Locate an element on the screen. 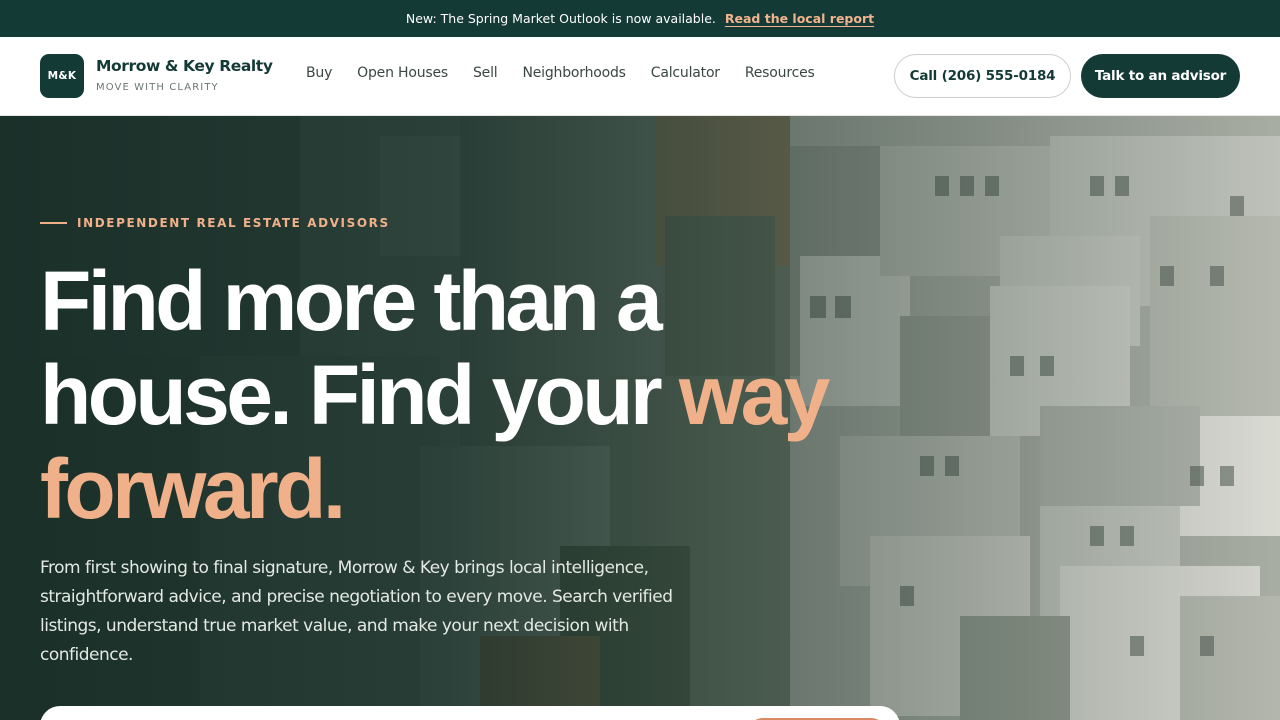 The height and width of the screenshot is (720, 1280). eyebrow-text: INDEPENDENT REAL ESTATE ADVISORS is located at coordinates (233, 223).